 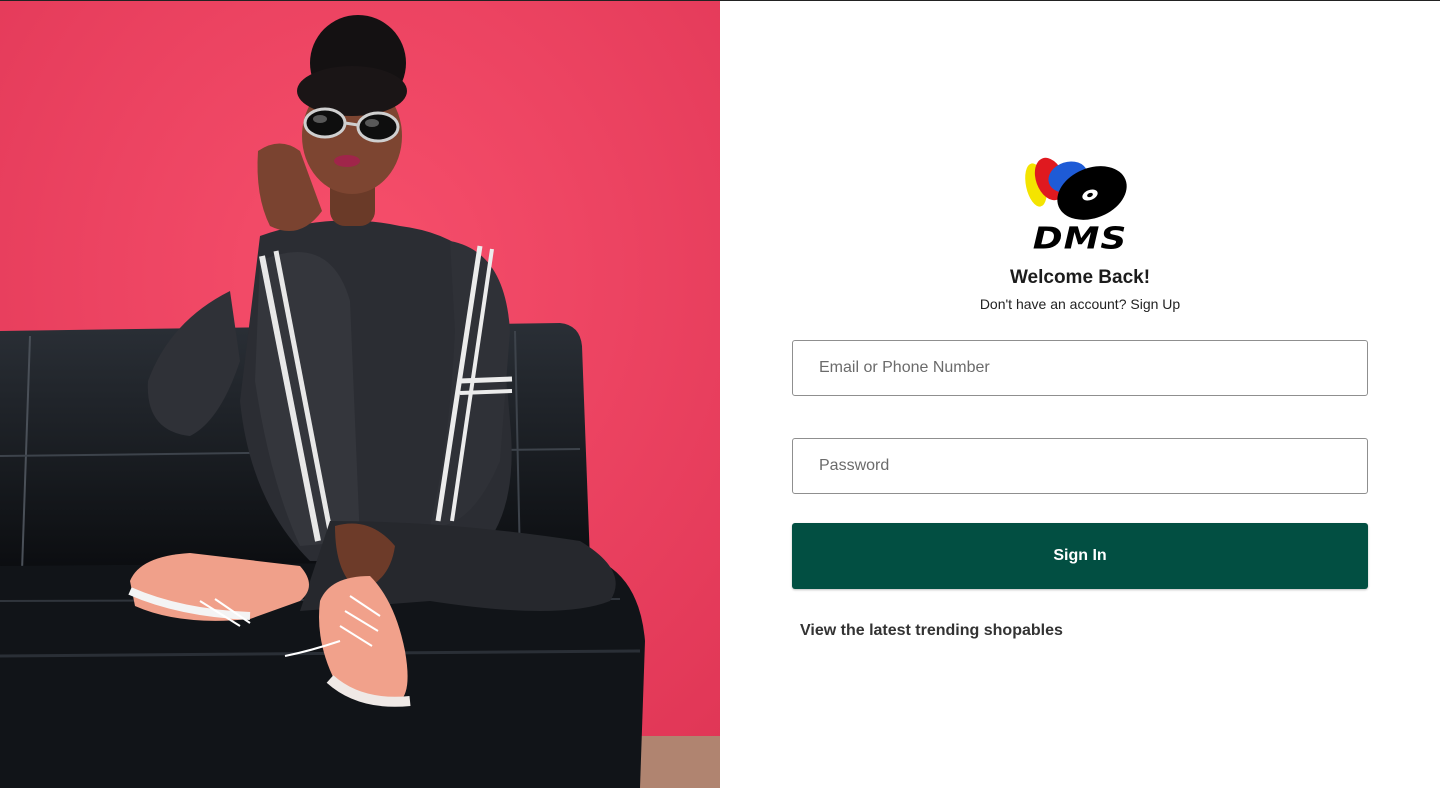 What do you see at coordinates (1080, 236) in the screenshot?
I see `logo-text: DMS` at bounding box center [1080, 236].